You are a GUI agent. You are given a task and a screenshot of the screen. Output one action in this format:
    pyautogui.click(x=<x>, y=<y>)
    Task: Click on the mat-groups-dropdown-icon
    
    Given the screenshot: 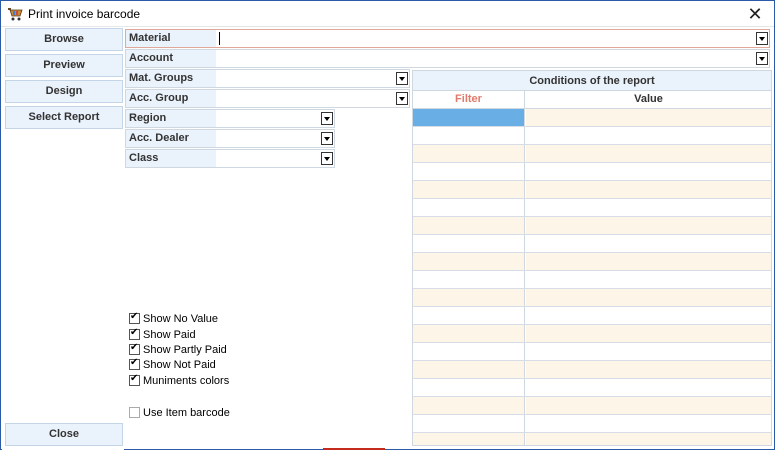 What is the action you would take?
    pyautogui.click(x=402, y=78)
    